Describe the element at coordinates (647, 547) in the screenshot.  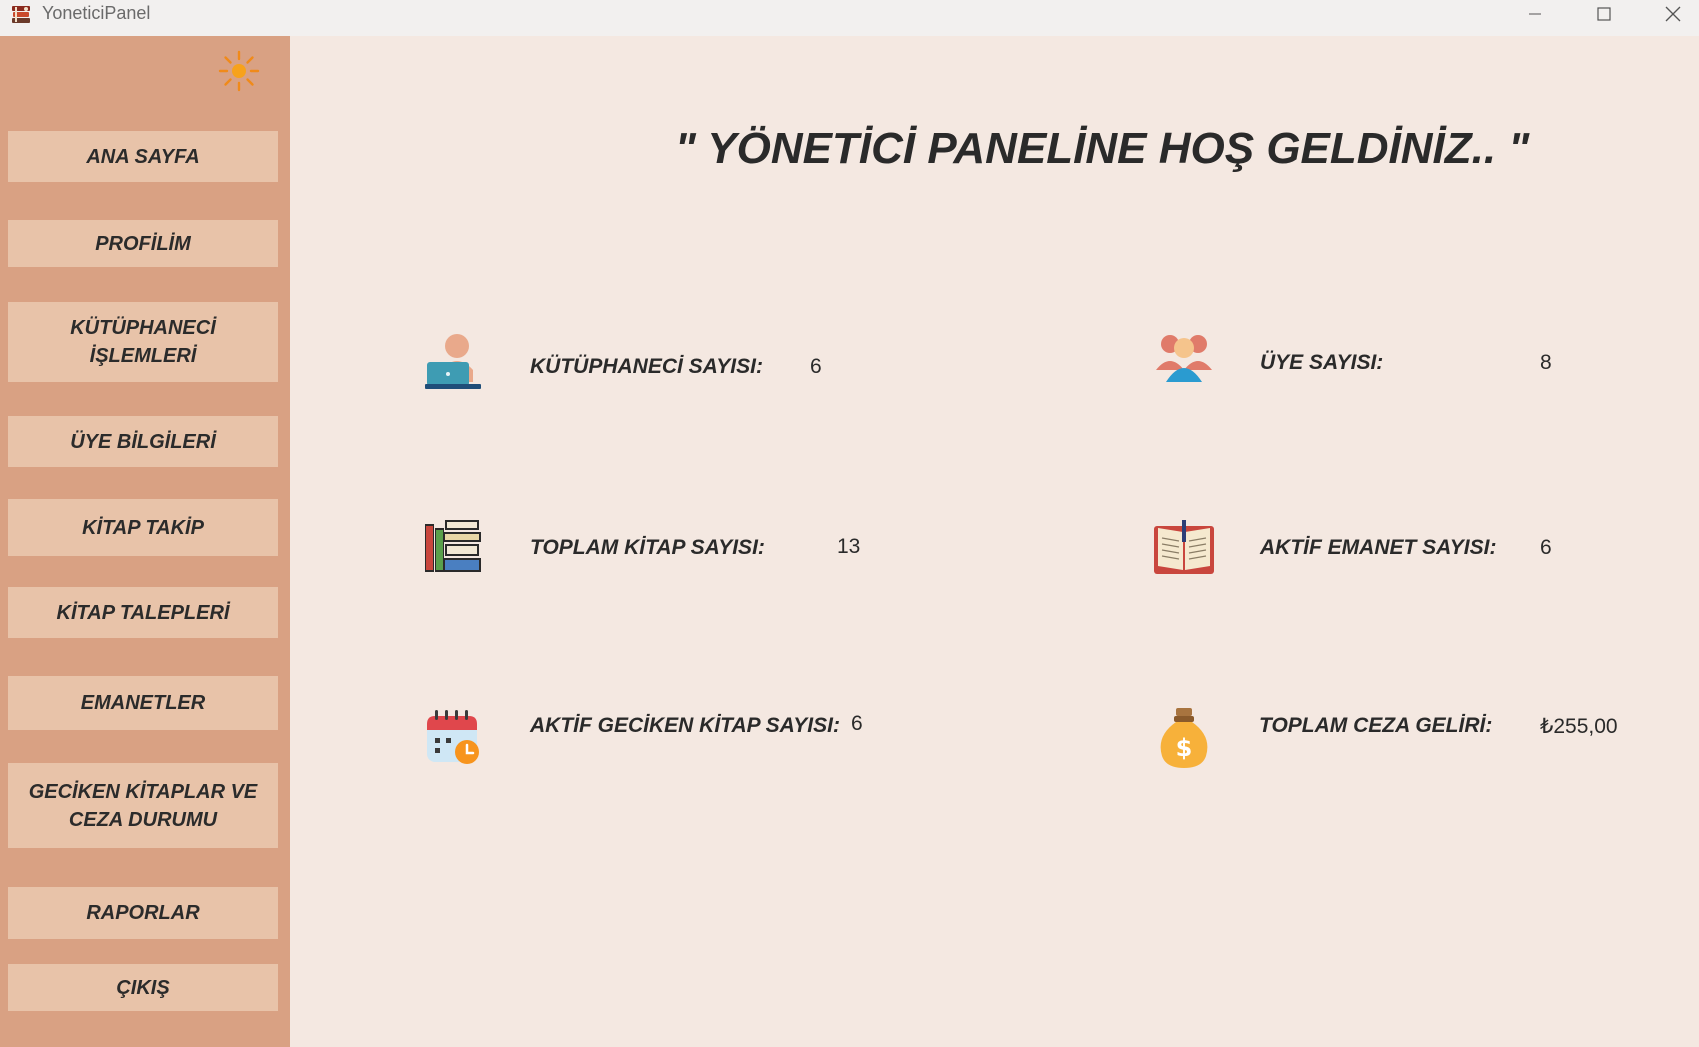
I see `stat-toplam-kitap-label: TOPLAM KİTAP SAYISI:` at that location.